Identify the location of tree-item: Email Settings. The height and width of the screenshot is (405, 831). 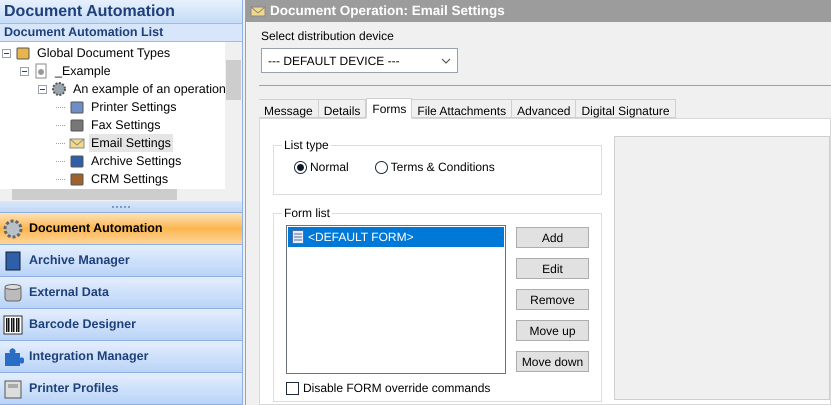
(131, 143).